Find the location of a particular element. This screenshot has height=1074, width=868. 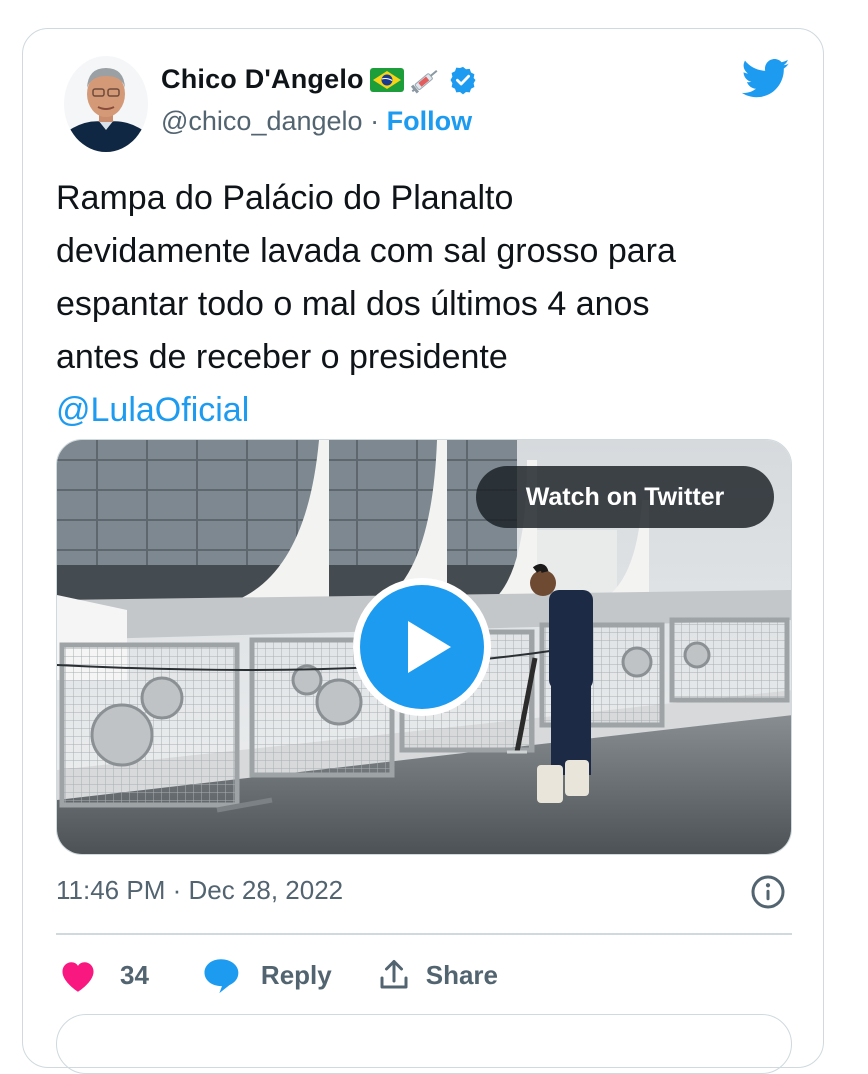

like-count: 34 is located at coordinates (134, 974).